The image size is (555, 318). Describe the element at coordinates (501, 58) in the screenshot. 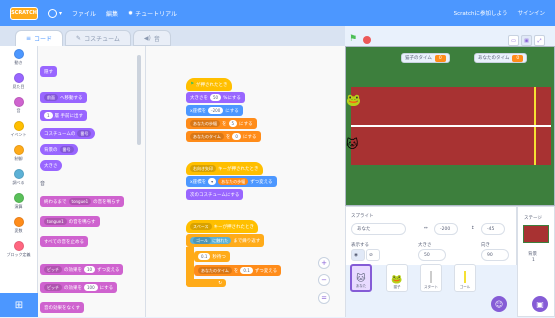

I see `variable-monitor-your-time: あなたのタイム 0` at that location.